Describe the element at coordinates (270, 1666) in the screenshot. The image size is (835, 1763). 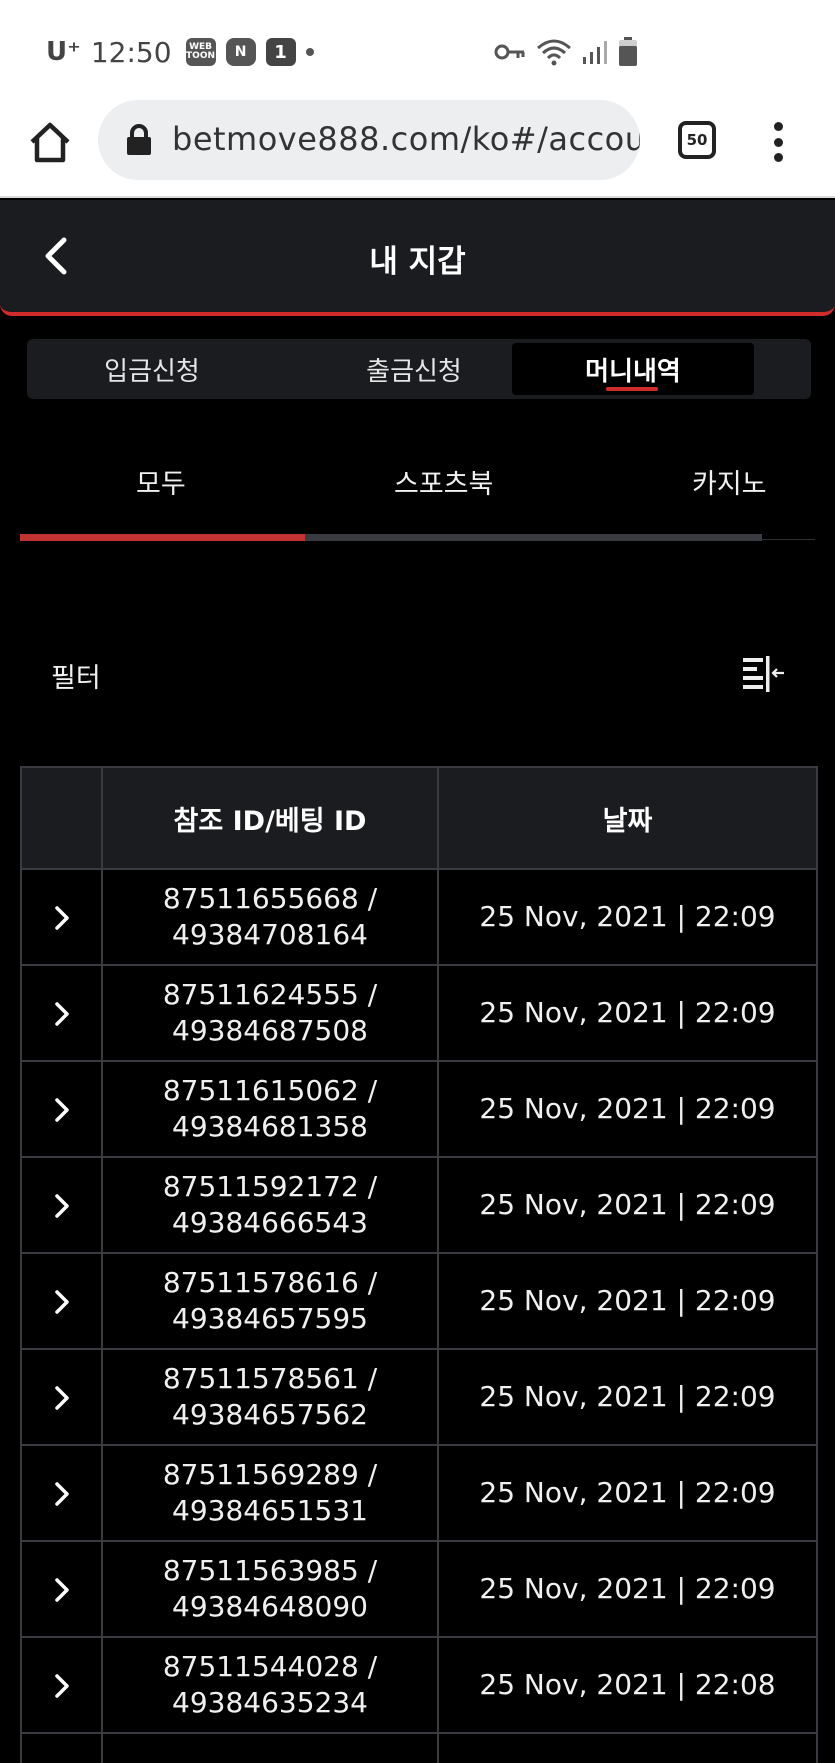
I see `ref-id: 87511544028 /` at that location.